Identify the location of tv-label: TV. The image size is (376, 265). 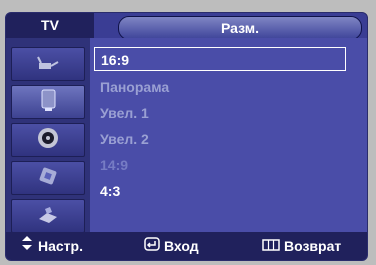
(50, 25).